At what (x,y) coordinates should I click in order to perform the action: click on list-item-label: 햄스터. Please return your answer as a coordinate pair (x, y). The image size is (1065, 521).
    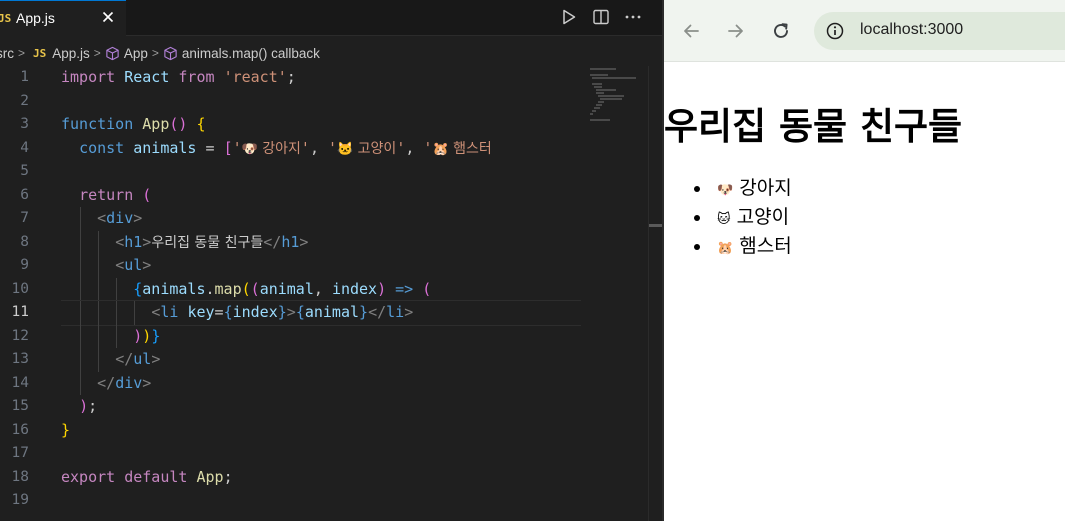
    Looking at the image, I should click on (765, 246).